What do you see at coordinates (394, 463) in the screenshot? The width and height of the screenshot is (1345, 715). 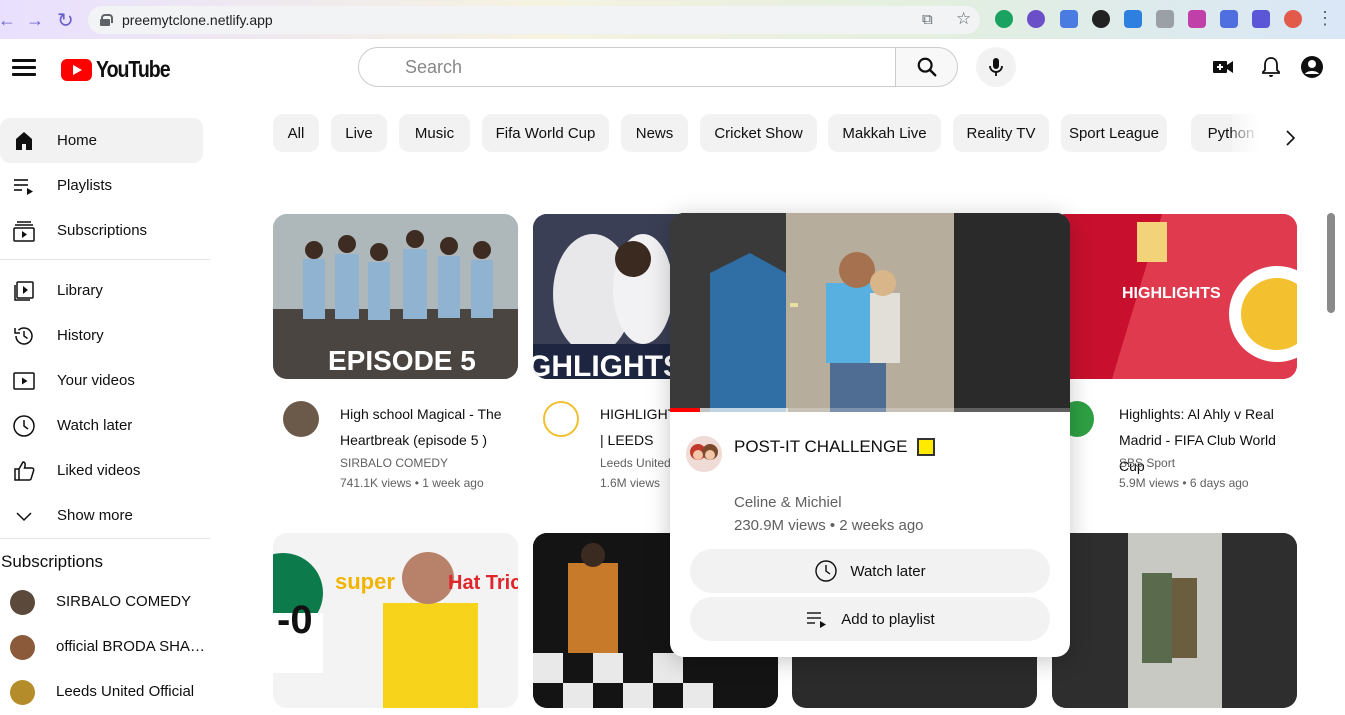 I see `channel-name: SIRBALO COMEDY` at bounding box center [394, 463].